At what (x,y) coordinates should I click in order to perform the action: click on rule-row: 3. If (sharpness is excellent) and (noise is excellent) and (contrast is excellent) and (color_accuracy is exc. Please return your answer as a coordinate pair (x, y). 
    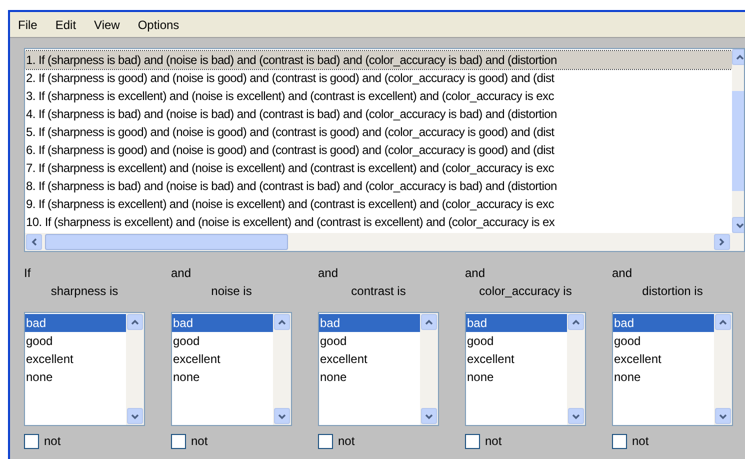
    Looking at the image, I should click on (378, 96).